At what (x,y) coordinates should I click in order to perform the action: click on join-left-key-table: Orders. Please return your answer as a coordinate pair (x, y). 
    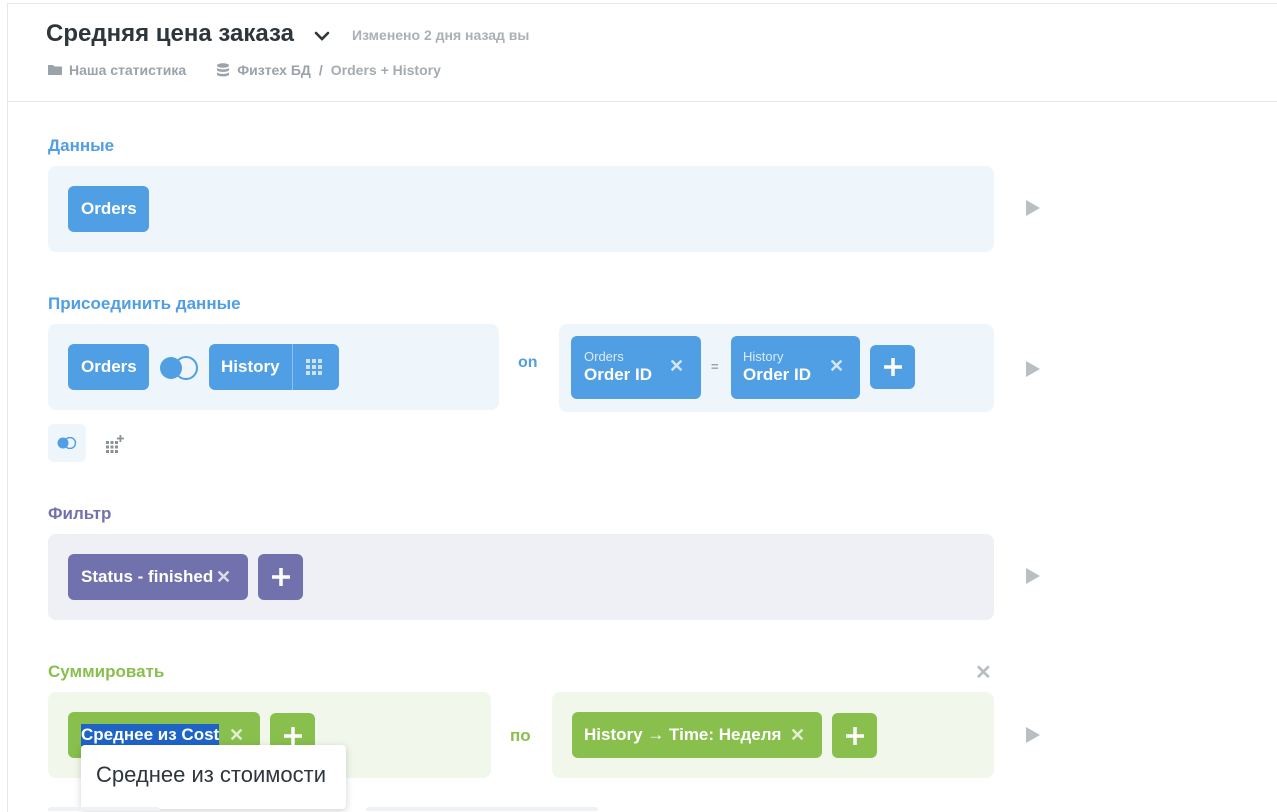
    Looking at the image, I should click on (604, 357).